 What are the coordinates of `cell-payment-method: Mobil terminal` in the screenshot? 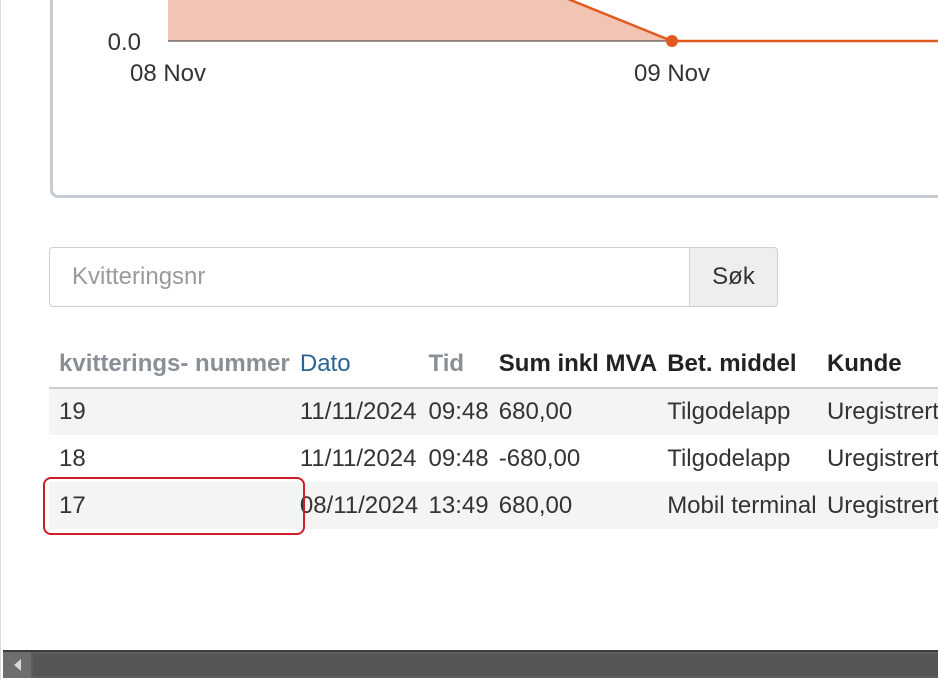 It's located at (737, 505).